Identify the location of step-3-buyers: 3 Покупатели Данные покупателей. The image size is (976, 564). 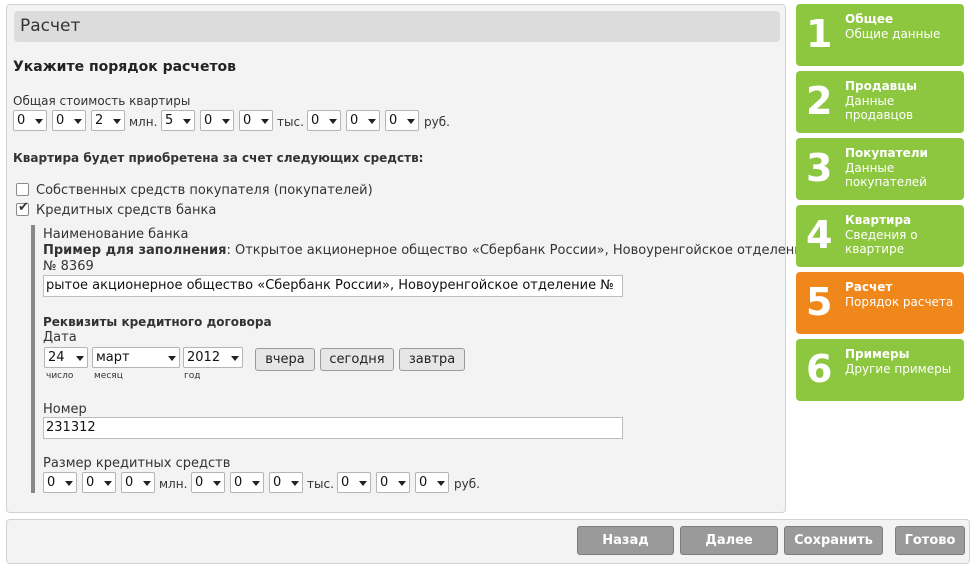
(880, 169).